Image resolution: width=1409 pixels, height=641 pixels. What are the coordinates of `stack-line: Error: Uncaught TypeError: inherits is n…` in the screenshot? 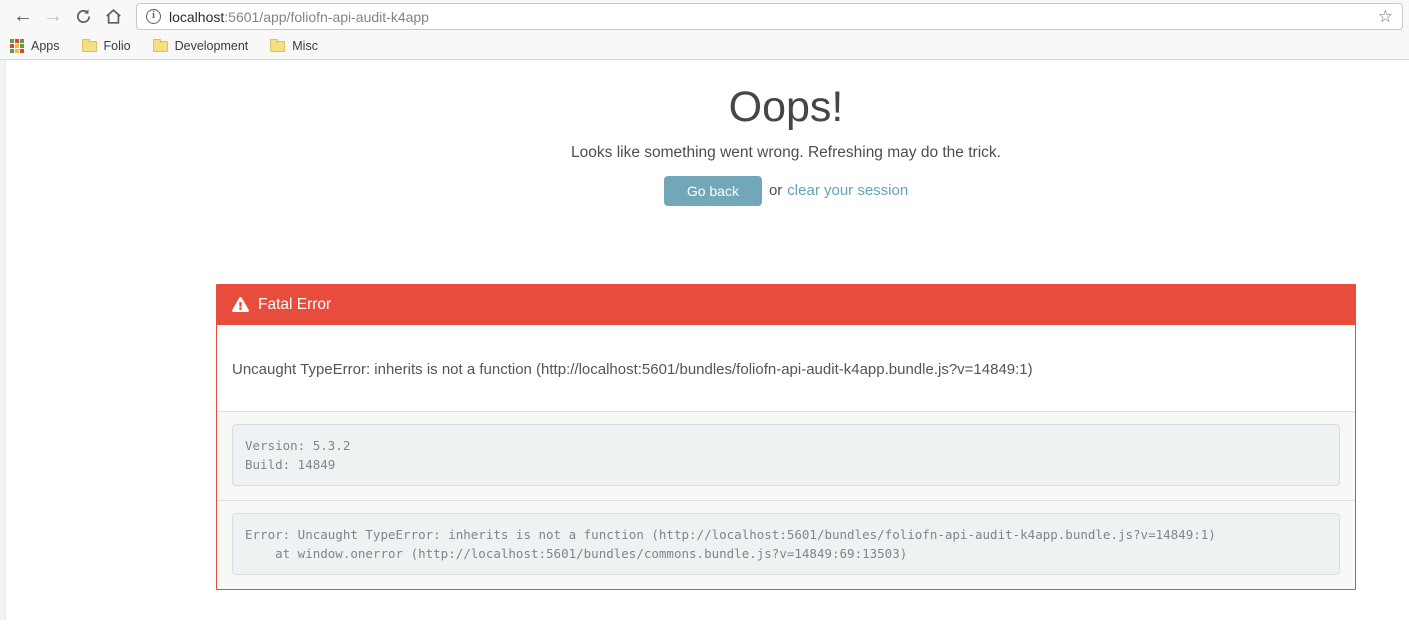 It's located at (730, 534).